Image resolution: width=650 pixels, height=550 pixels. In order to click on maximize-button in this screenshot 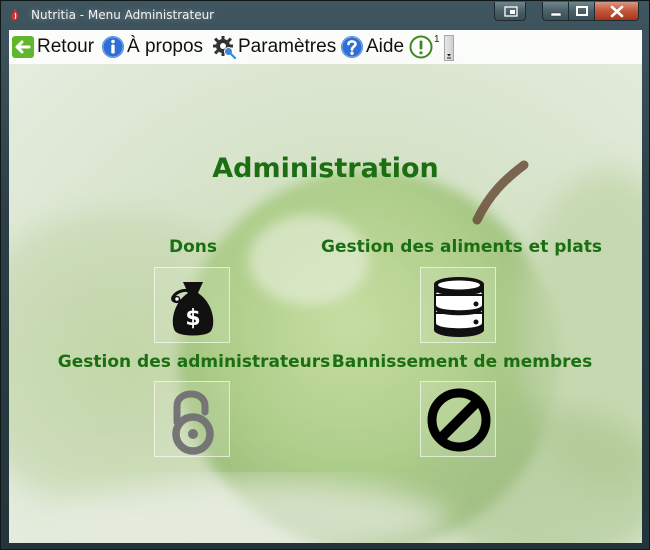, I will do `click(581, 11)`.